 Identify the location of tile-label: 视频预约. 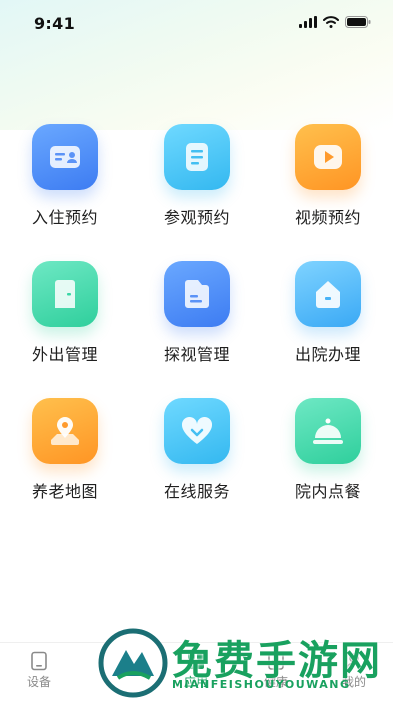
(327, 217).